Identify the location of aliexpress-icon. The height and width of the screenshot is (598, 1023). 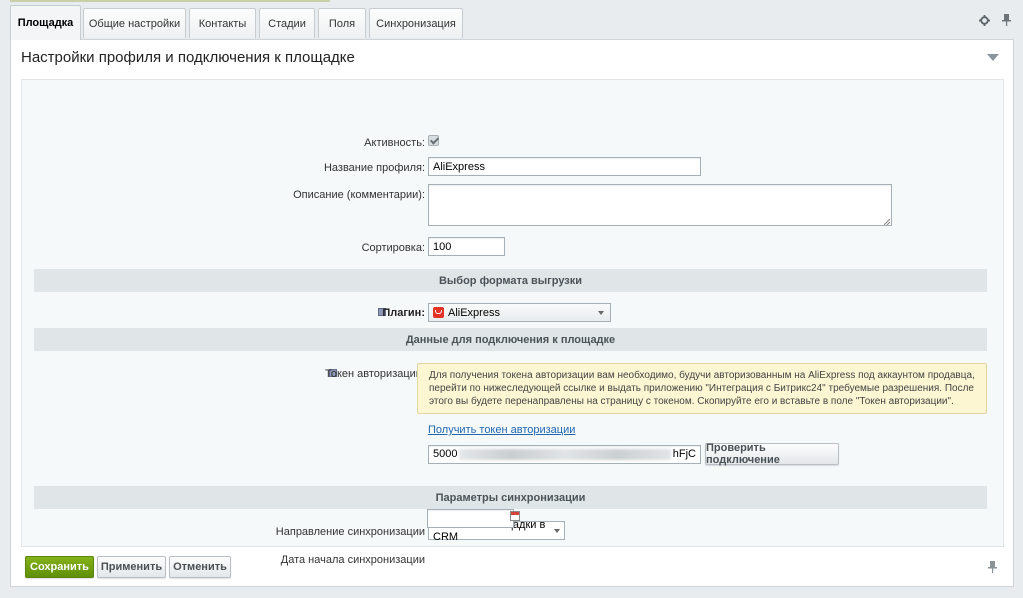
(438, 312).